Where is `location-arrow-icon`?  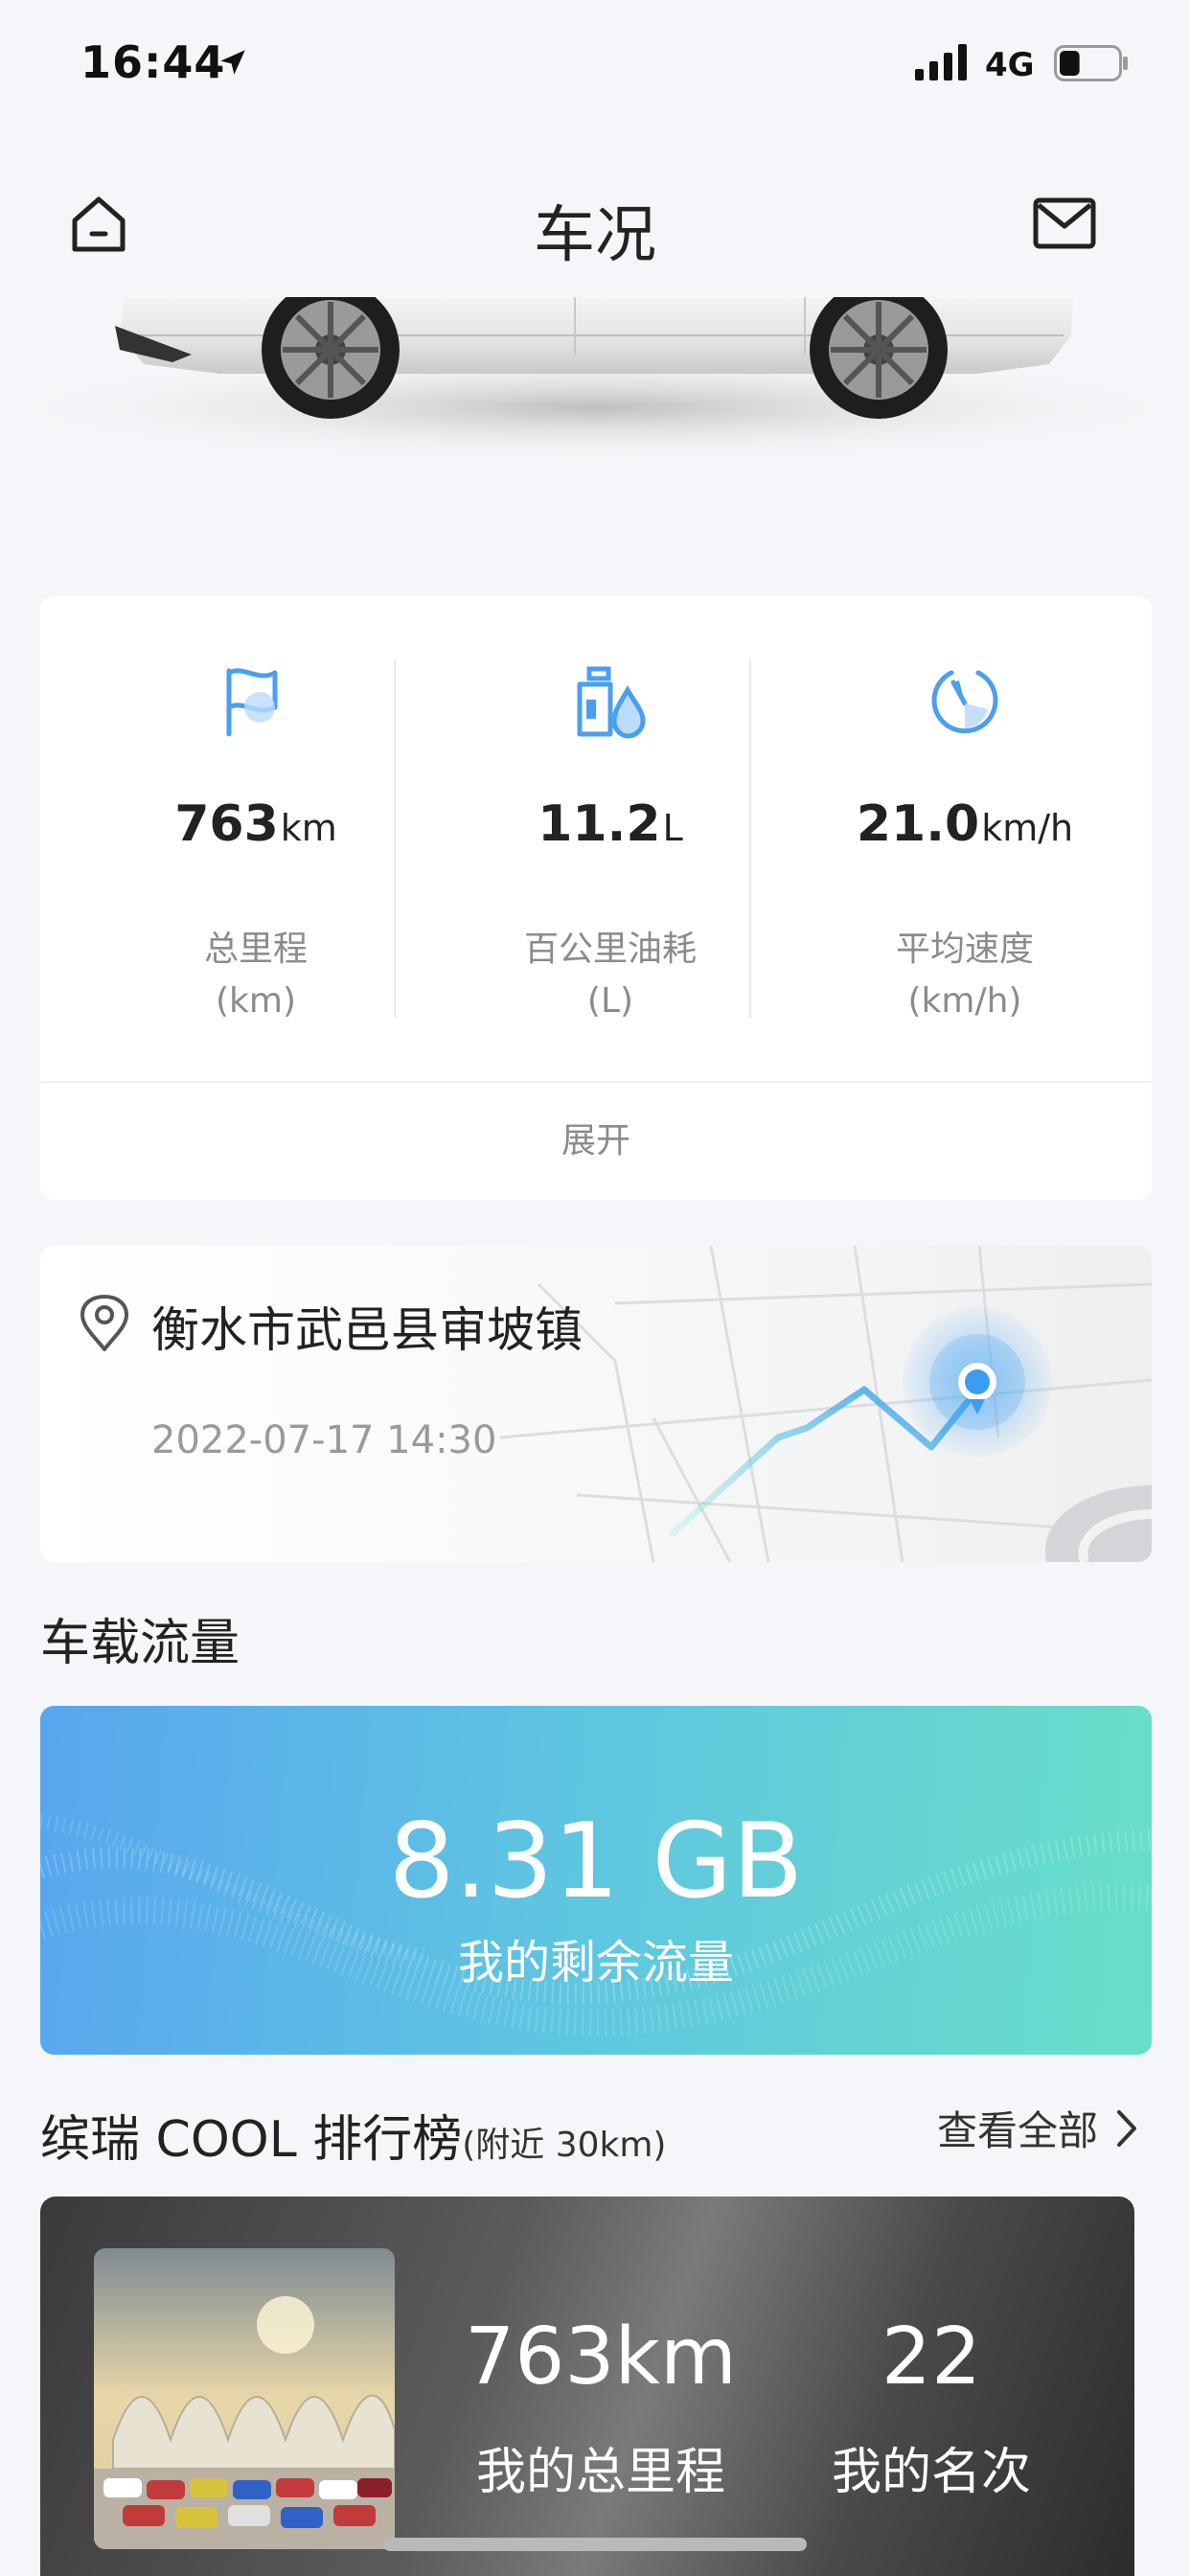 location-arrow-icon is located at coordinates (233, 63).